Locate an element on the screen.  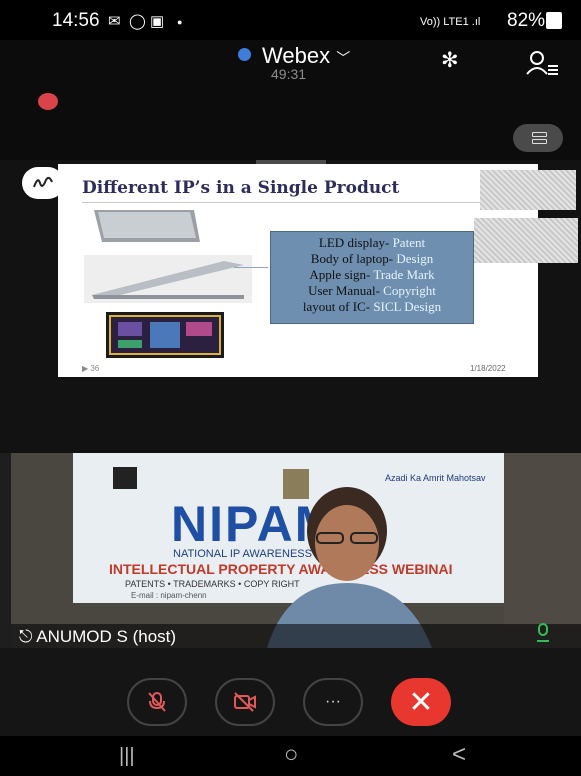
recents-button: ||| is located at coordinates (127, 756).